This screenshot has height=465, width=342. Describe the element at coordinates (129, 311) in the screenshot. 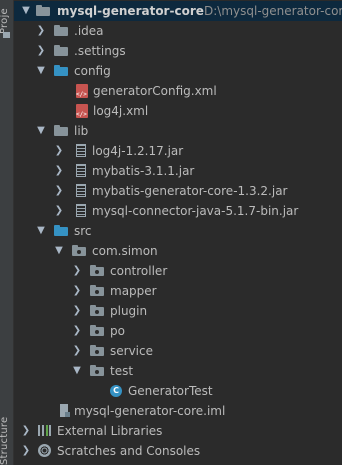

I see `tree-item-label: plugin` at that location.